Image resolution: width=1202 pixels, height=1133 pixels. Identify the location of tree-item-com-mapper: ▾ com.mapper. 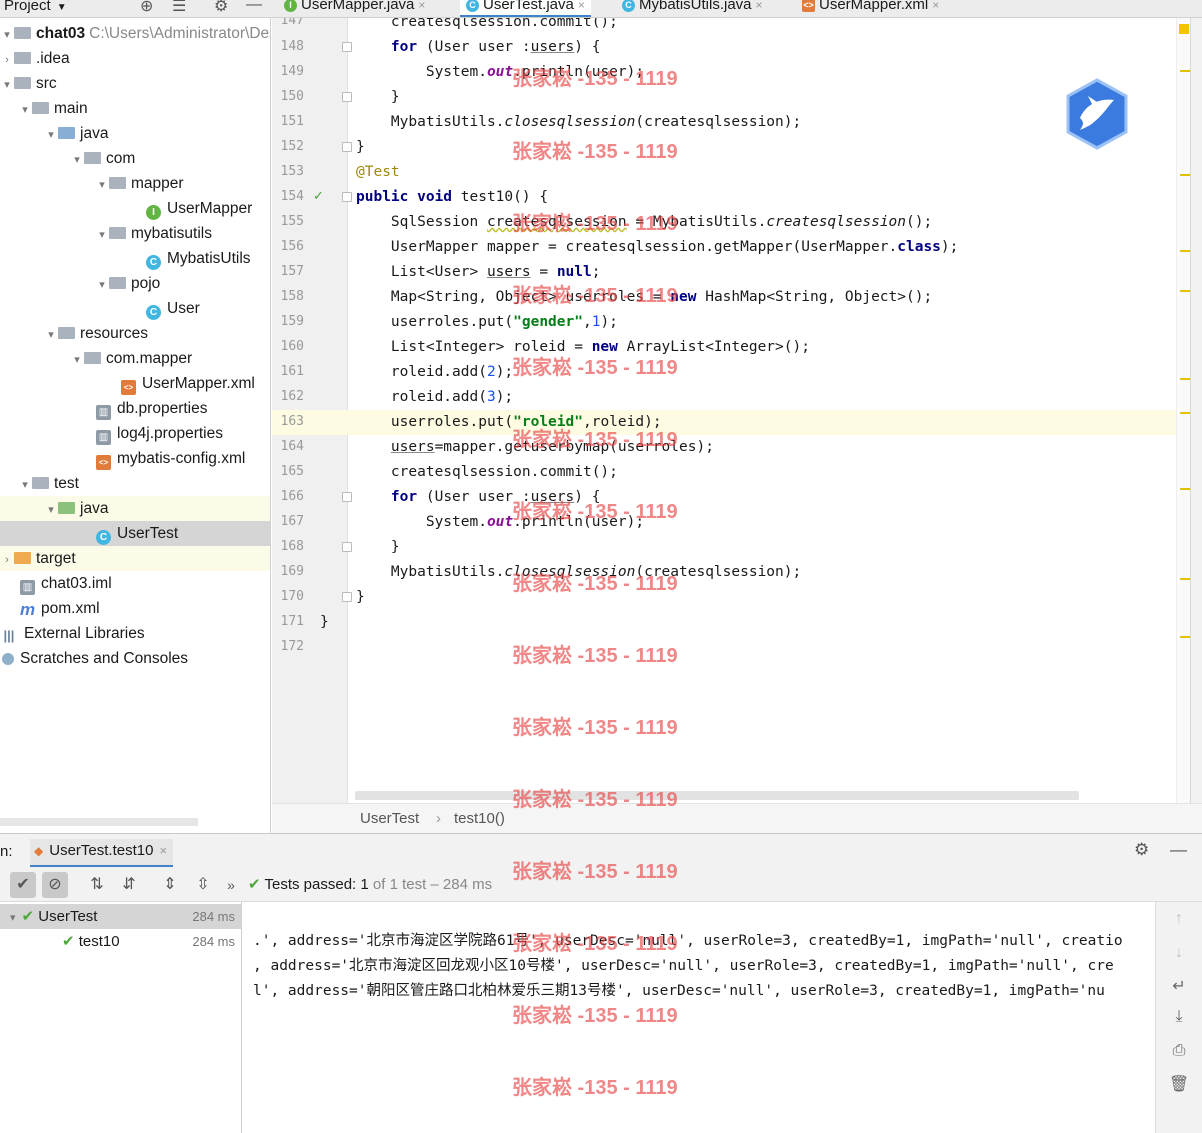
(135, 359).